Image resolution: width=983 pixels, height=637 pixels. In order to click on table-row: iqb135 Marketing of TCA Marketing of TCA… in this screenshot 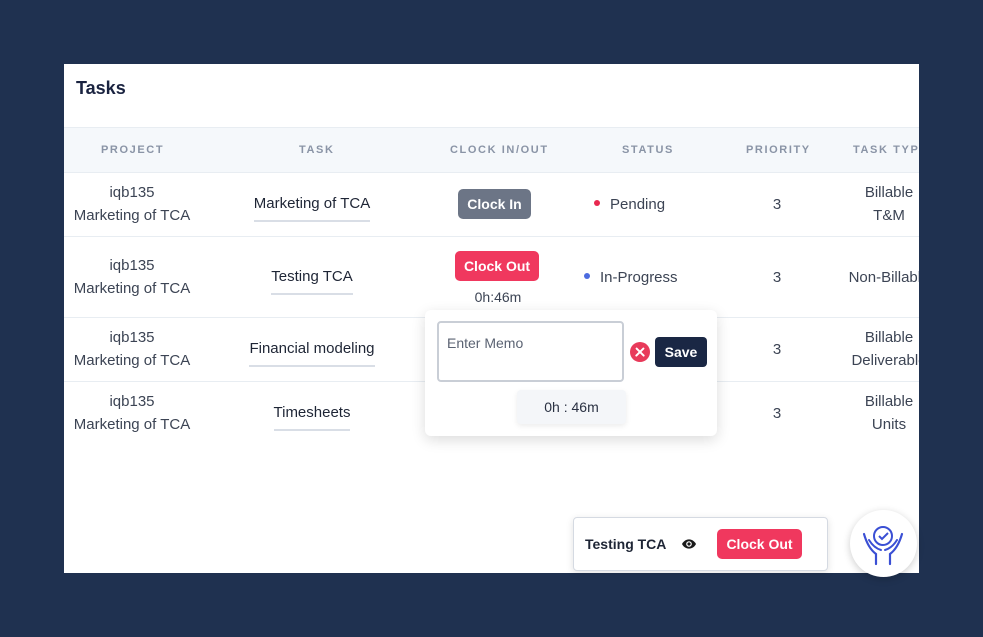, I will do `click(491, 205)`.